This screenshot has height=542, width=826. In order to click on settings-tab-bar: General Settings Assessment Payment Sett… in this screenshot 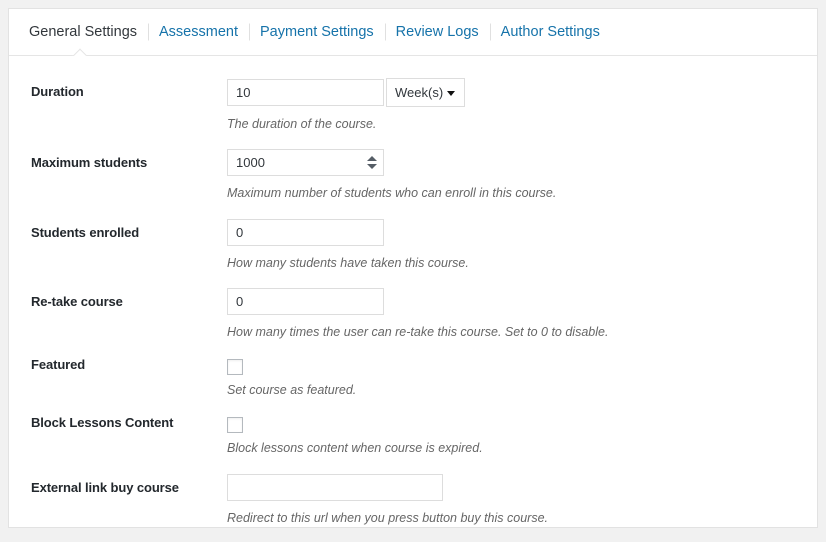, I will do `click(413, 32)`.